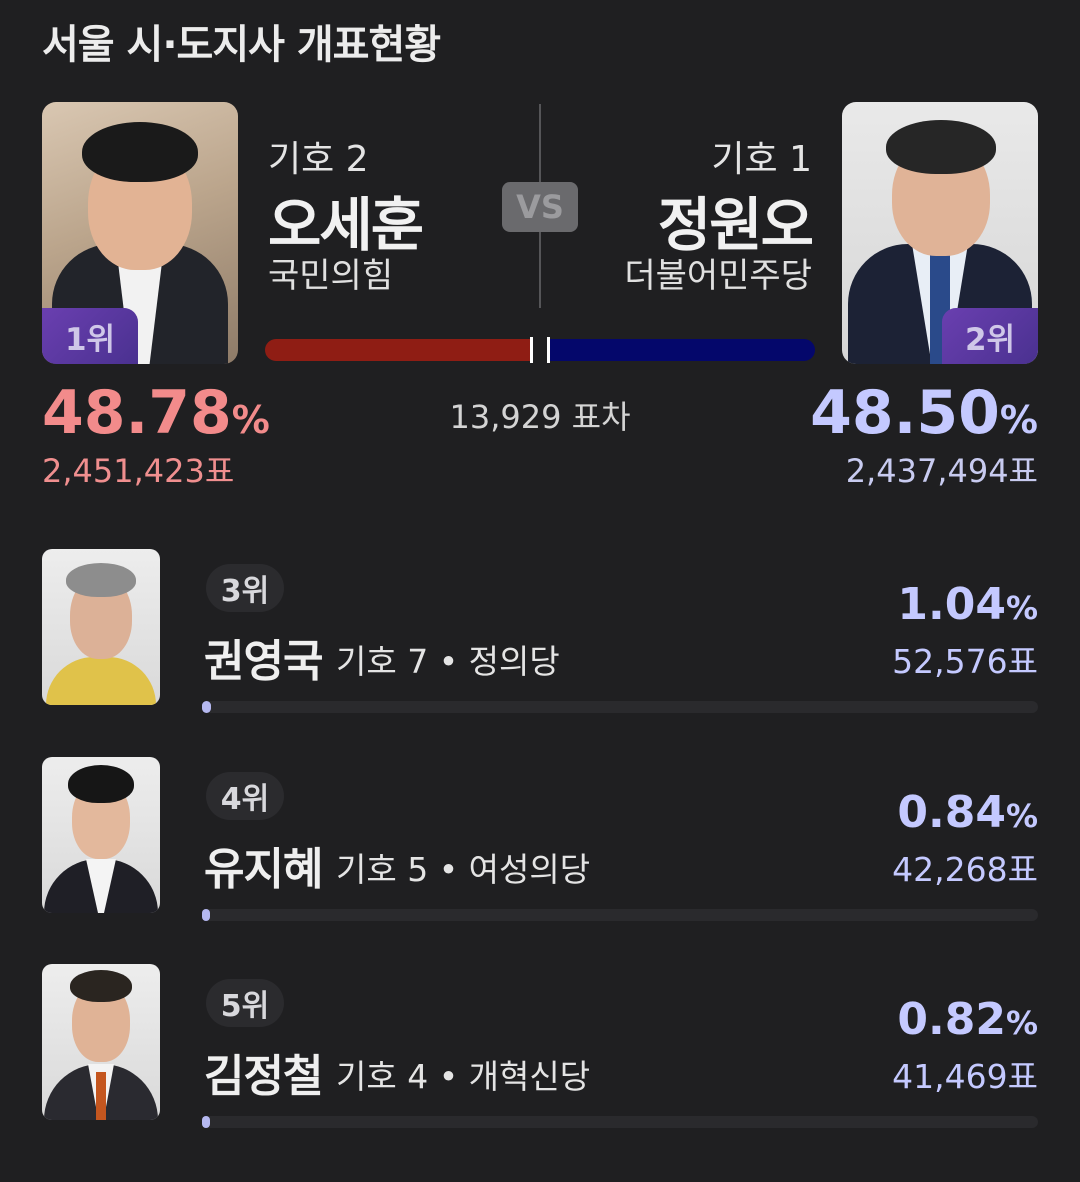 The width and height of the screenshot is (1080, 1182). I want to click on bar-divider-left, so click(531, 350).